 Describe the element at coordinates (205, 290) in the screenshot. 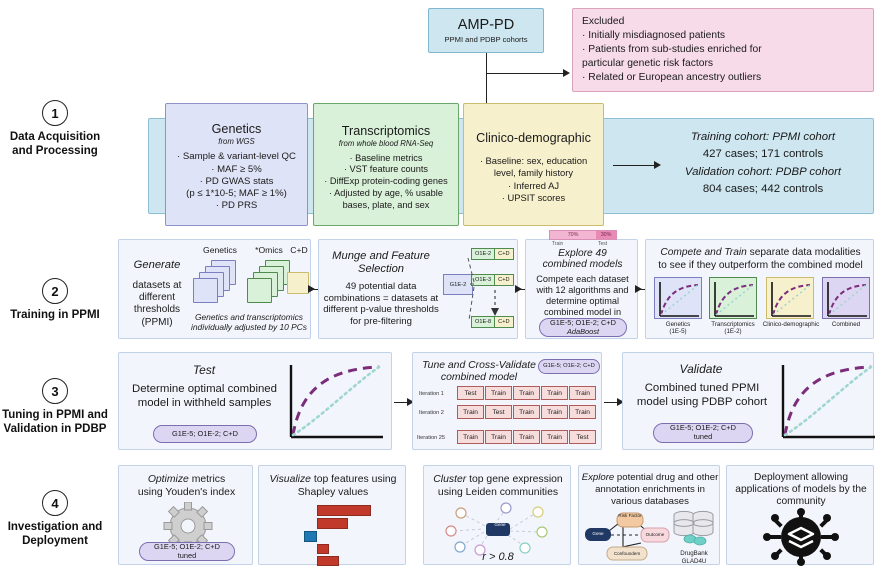

I see `genetics-card-stack` at that location.